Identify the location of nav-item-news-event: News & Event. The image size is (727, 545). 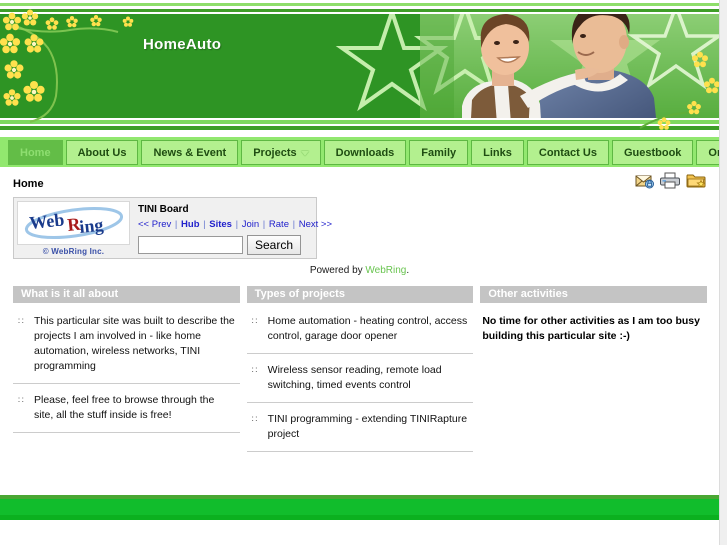
(190, 152).